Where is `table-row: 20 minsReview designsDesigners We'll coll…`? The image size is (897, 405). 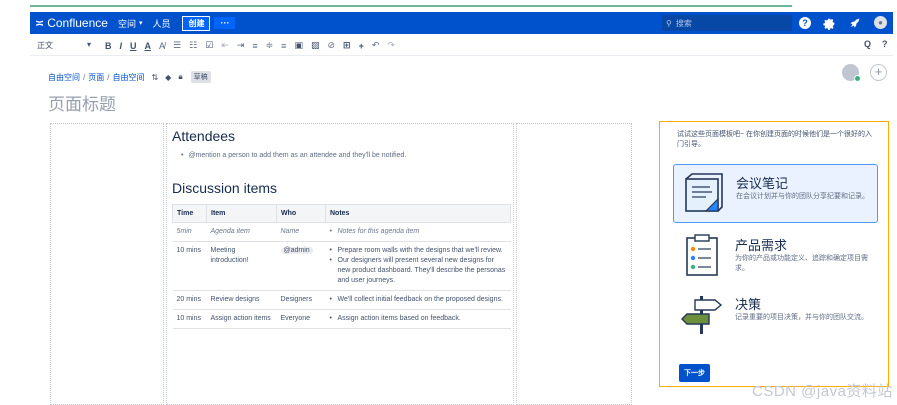 table-row: 20 minsReview designsDesigners We'll coll… is located at coordinates (341, 300).